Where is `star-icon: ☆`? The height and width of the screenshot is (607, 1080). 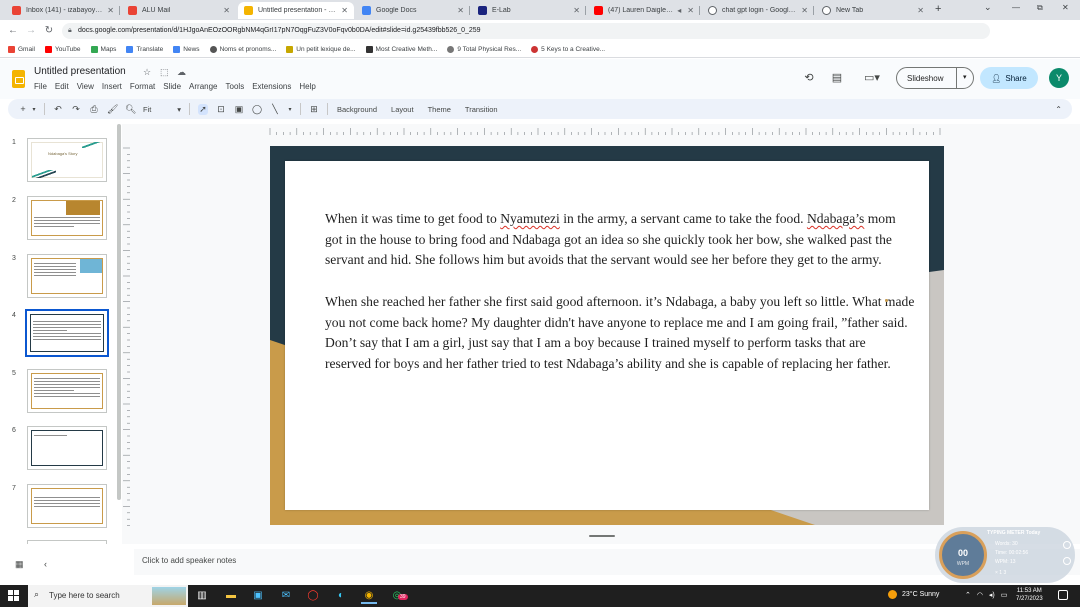 star-icon: ☆ is located at coordinates (147, 72).